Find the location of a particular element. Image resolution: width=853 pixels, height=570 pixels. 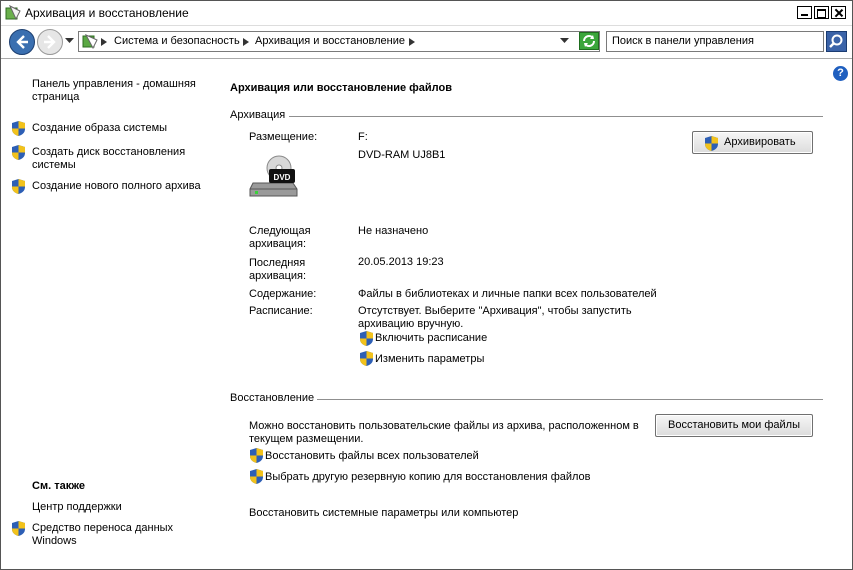

dvd-drive-icon: DVD is located at coordinates (273, 176).